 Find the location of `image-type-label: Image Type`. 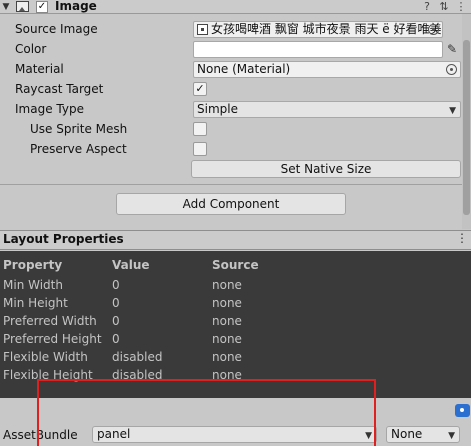

image-type-label: Image Type is located at coordinates (49, 109).